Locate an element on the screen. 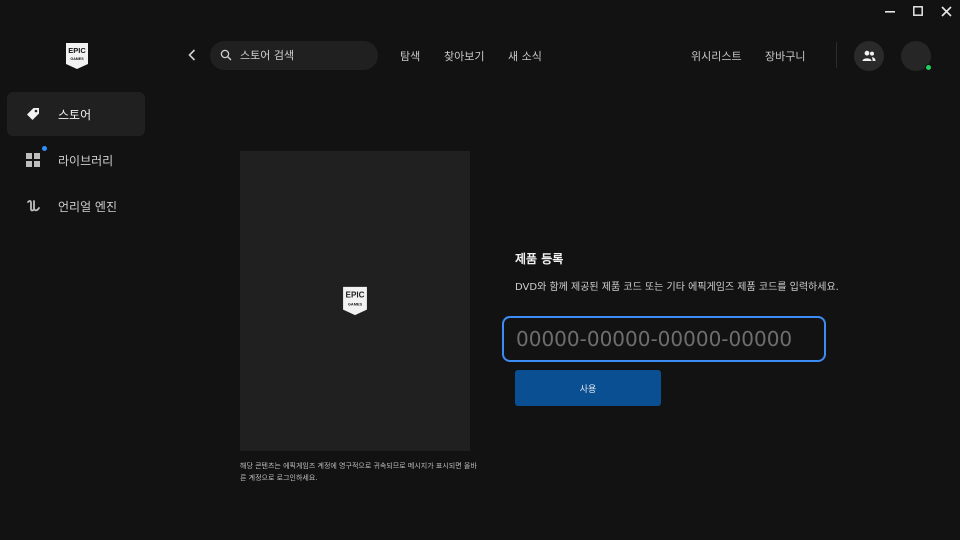  maximize-button is located at coordinates (918, 11).